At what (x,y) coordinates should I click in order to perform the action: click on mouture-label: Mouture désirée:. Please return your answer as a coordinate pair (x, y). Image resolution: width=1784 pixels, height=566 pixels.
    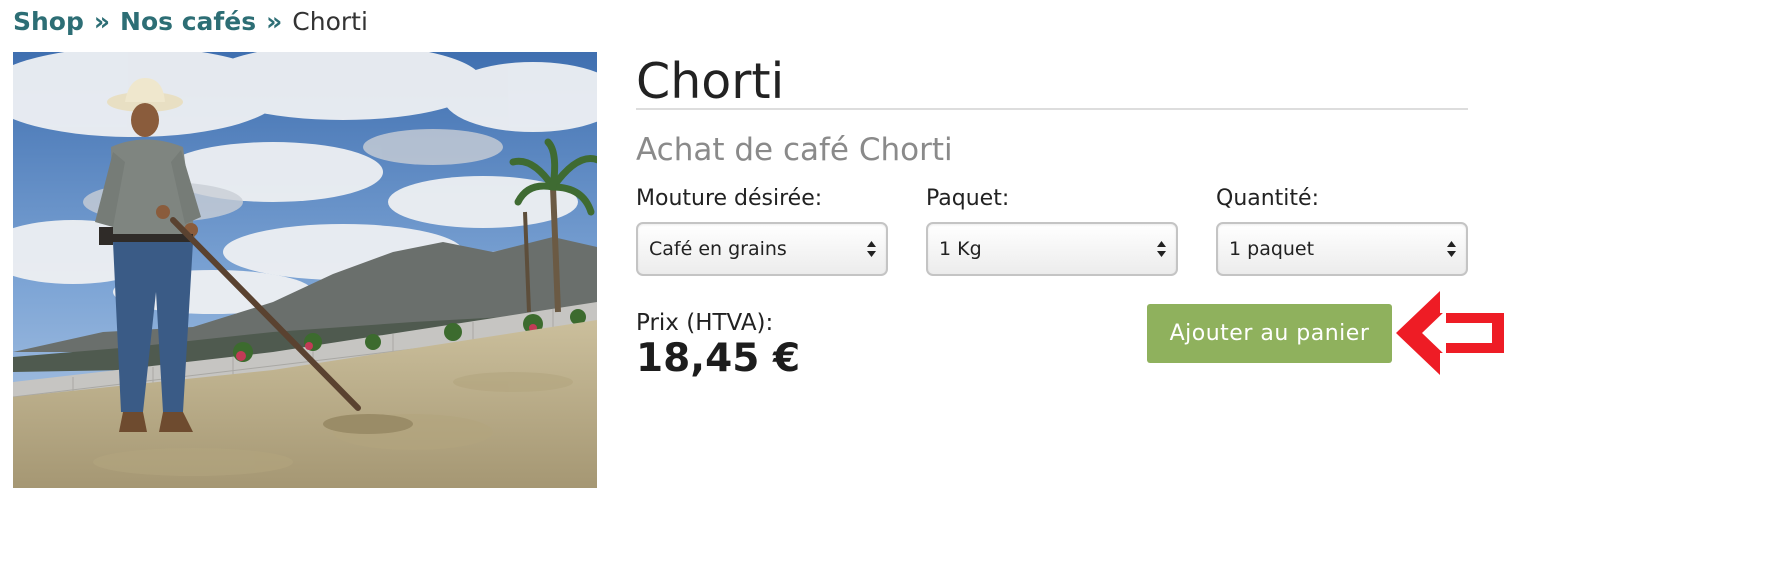
    Looking at the image, I should click on (729, 198).